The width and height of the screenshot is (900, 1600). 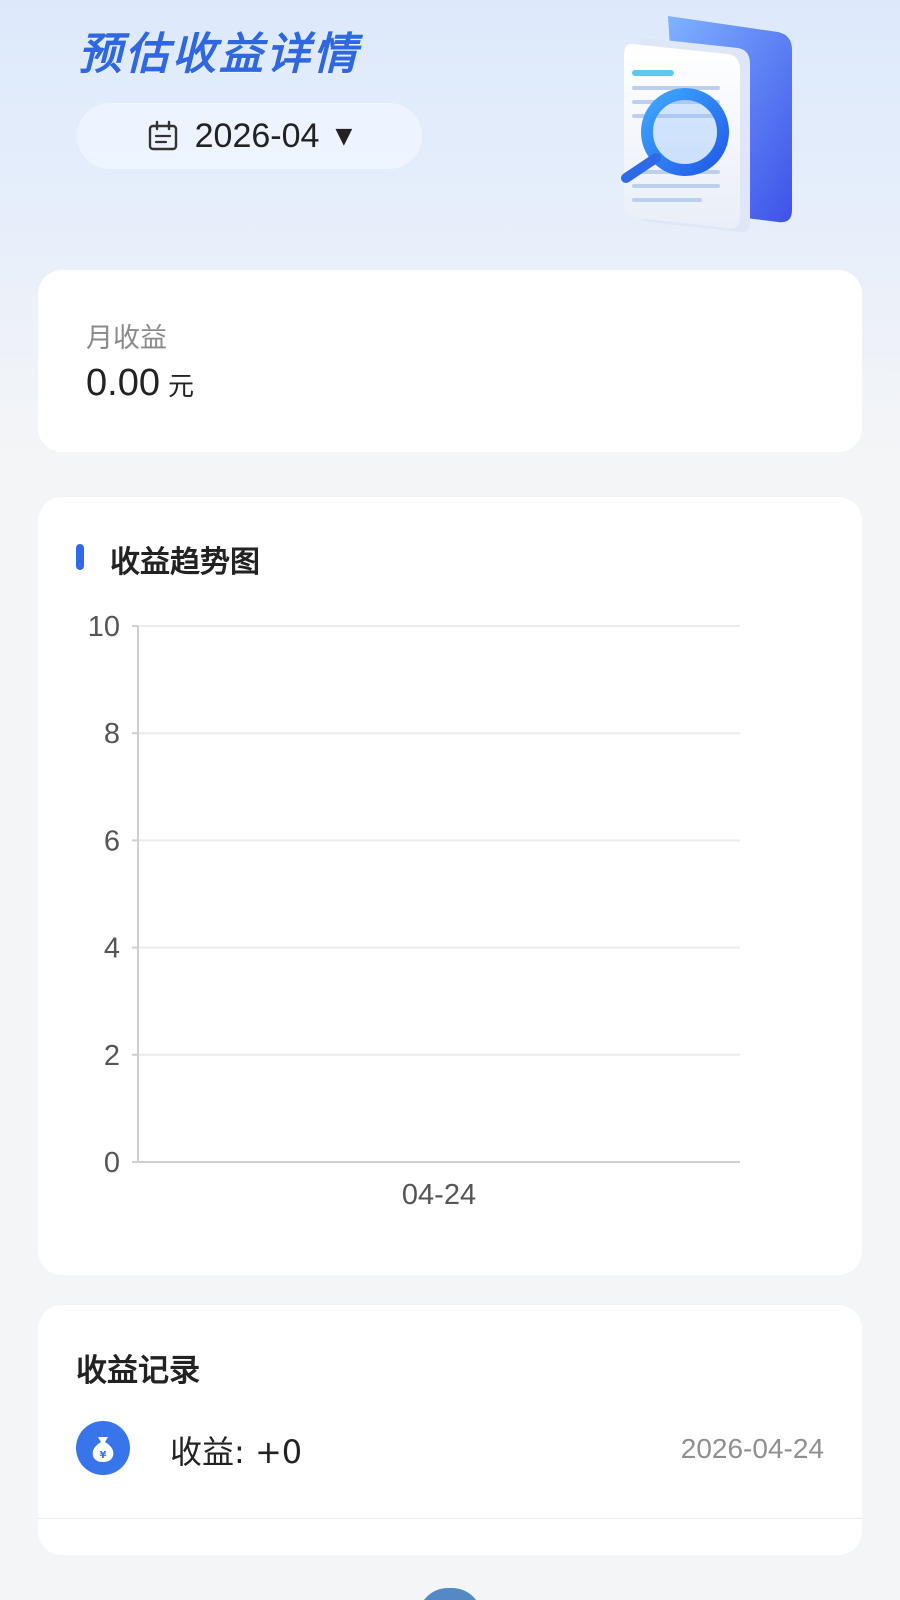 I want to click on page-title: 预估收益详情, so click(x=219, y=54).